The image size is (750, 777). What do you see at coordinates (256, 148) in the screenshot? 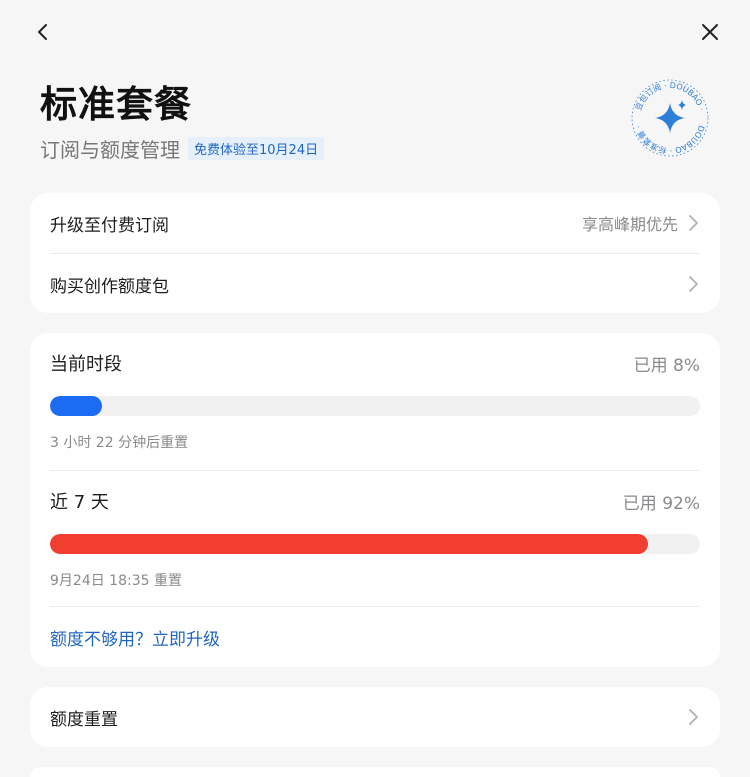
I see `trial-badge: 免费体验至10月24日` at bounding box center [256, 148].